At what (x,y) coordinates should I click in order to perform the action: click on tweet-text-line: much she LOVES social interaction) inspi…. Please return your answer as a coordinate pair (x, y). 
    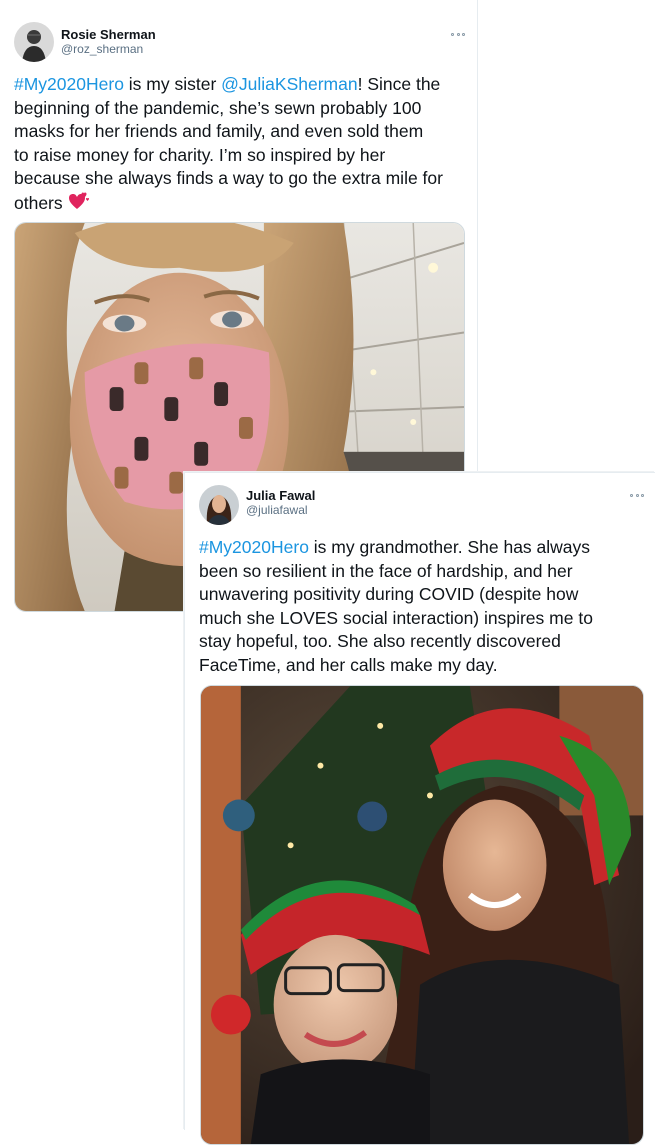
    Looking at the image, I should click on (396, 617).